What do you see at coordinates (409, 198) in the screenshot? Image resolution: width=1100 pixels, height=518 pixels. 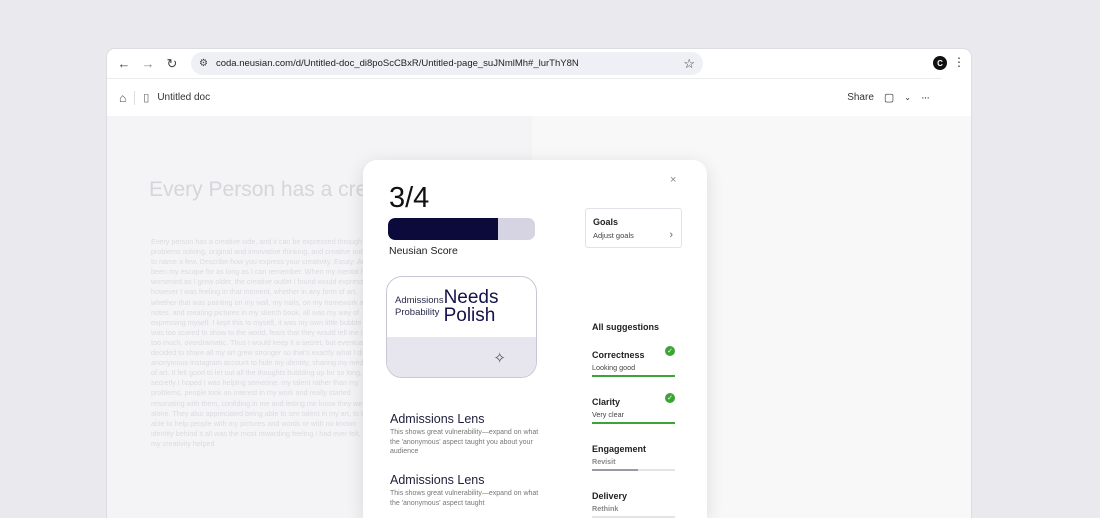 I see `score-value: 3/4` at bounding box center [409, 198].